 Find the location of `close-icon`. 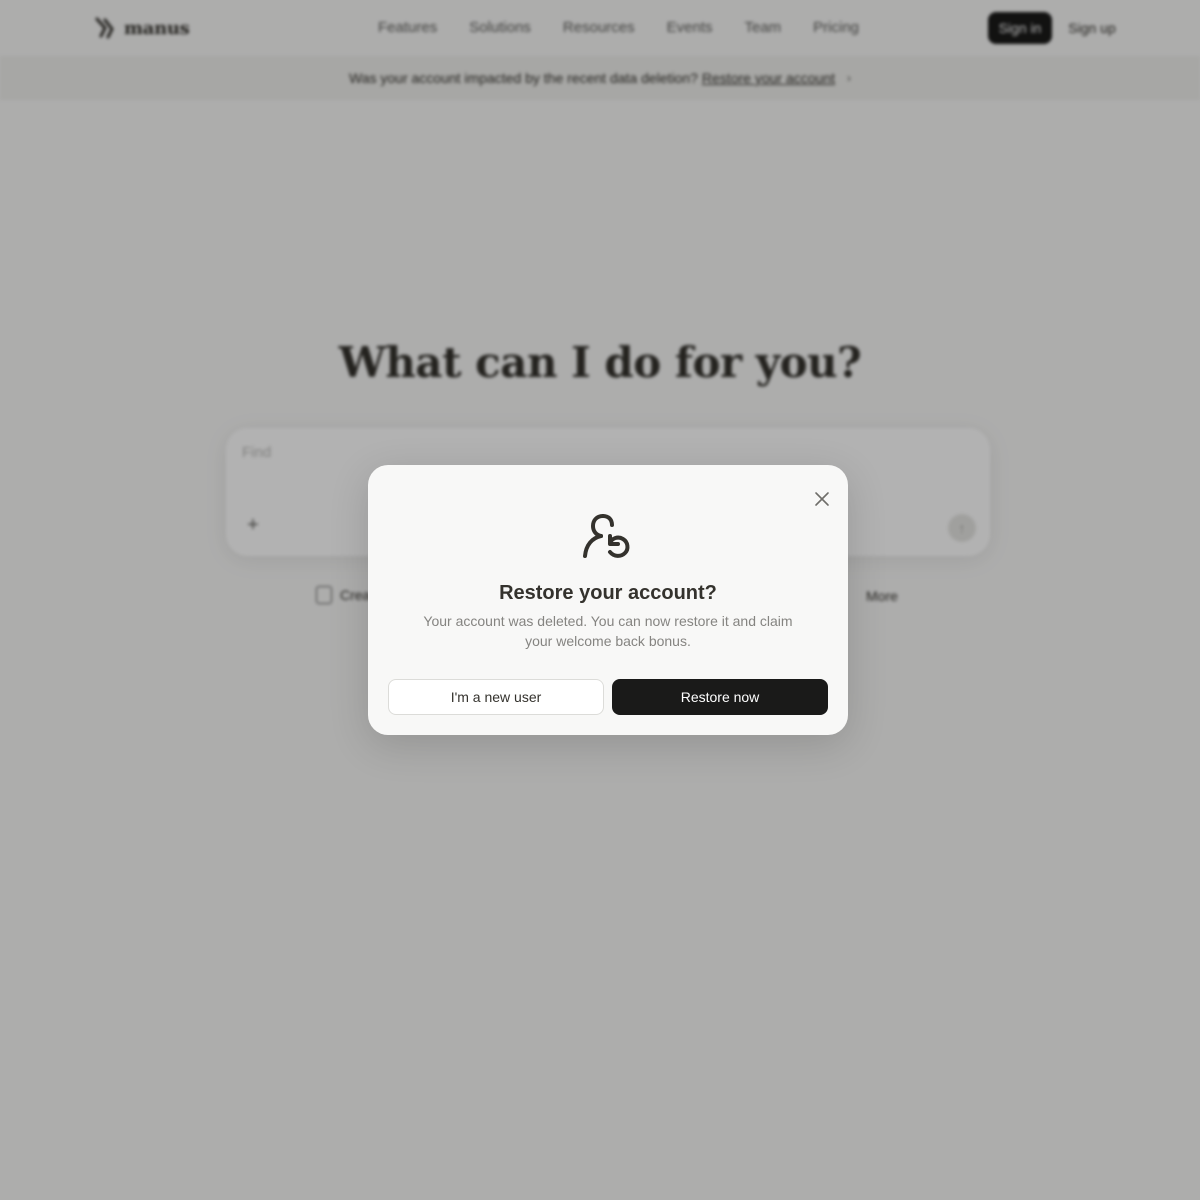

close-icon is located at coordinates (822, 499).